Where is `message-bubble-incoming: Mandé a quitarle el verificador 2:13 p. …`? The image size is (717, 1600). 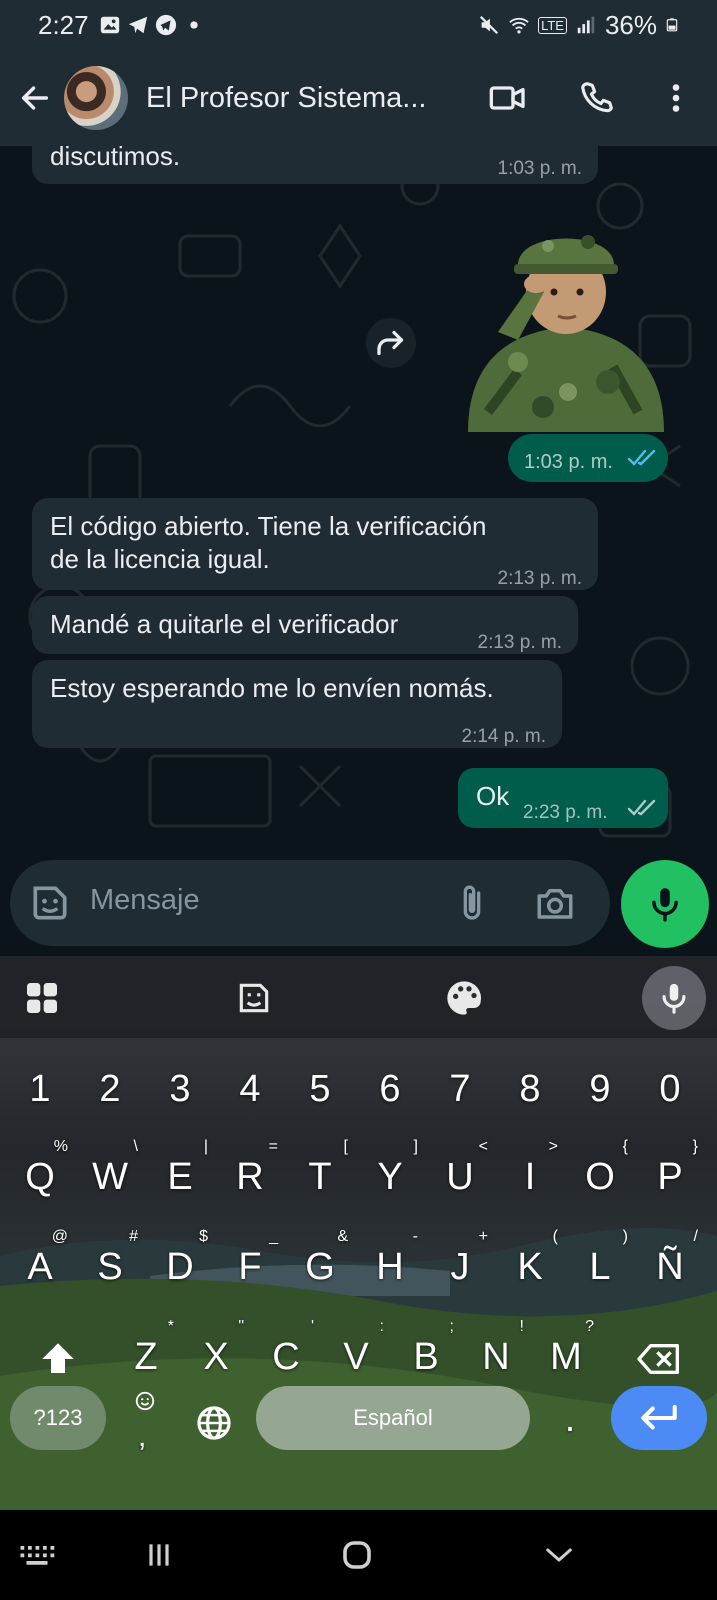 message-bubble-incoming: Mandé a quitarle el verificador 2:13 p. … is located at coordinates (305, 625).